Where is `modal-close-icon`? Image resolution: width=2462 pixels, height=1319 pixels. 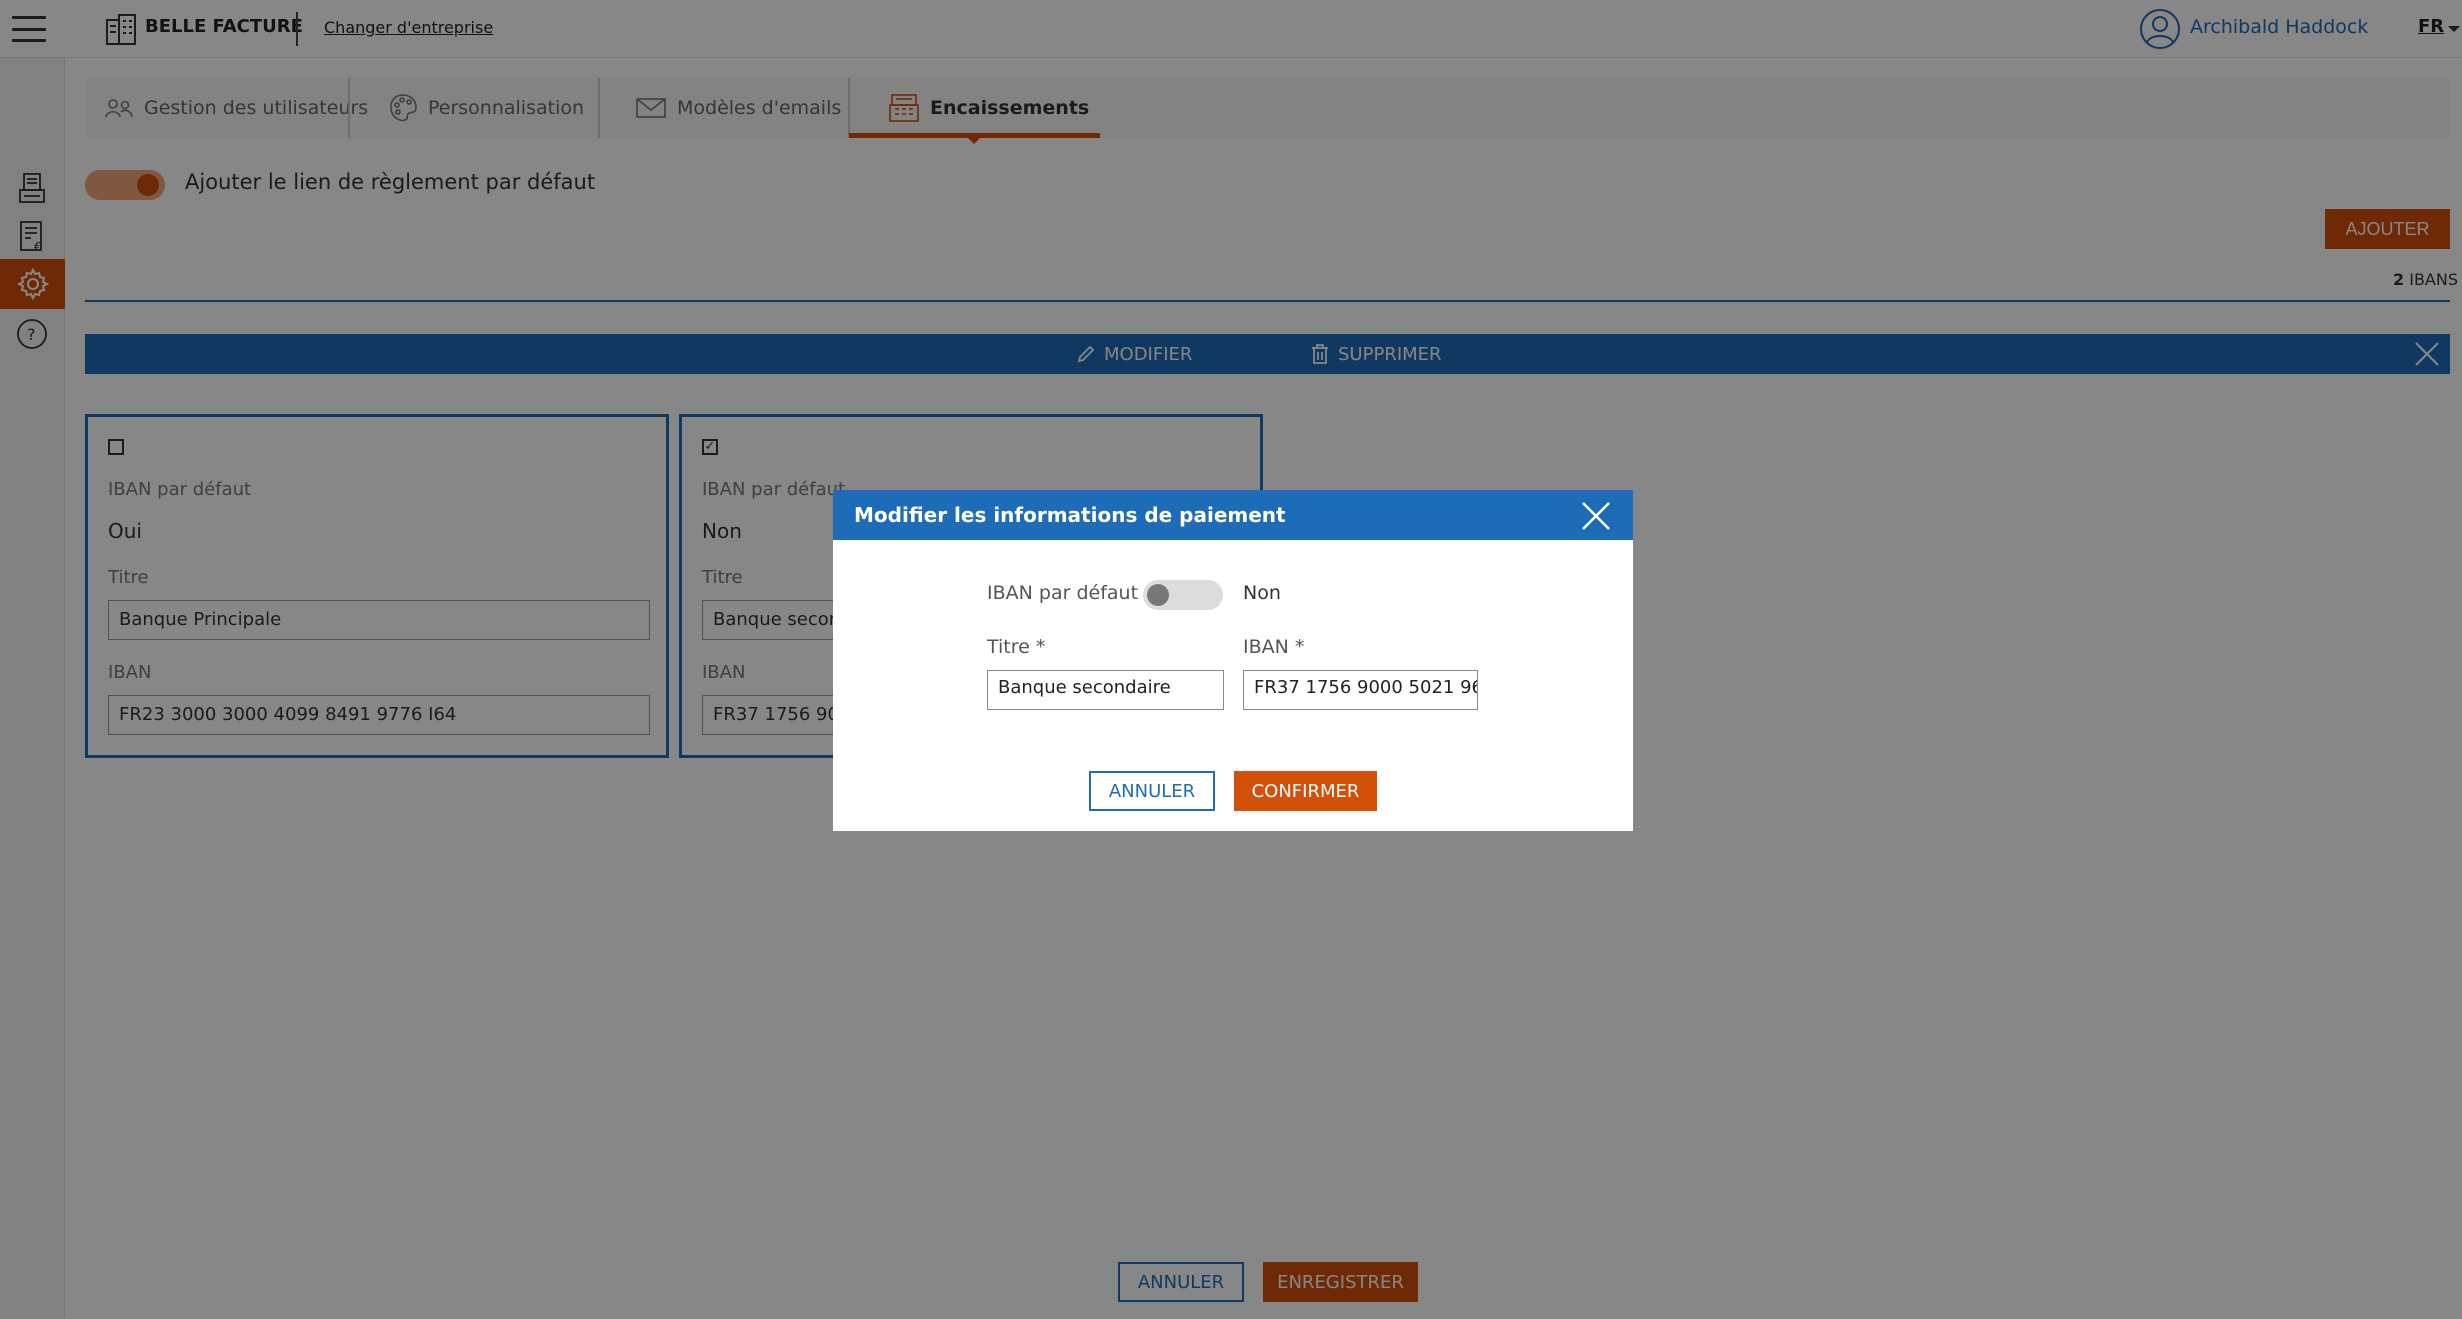
modal-close-icon is located at coordinates (1596, 516).